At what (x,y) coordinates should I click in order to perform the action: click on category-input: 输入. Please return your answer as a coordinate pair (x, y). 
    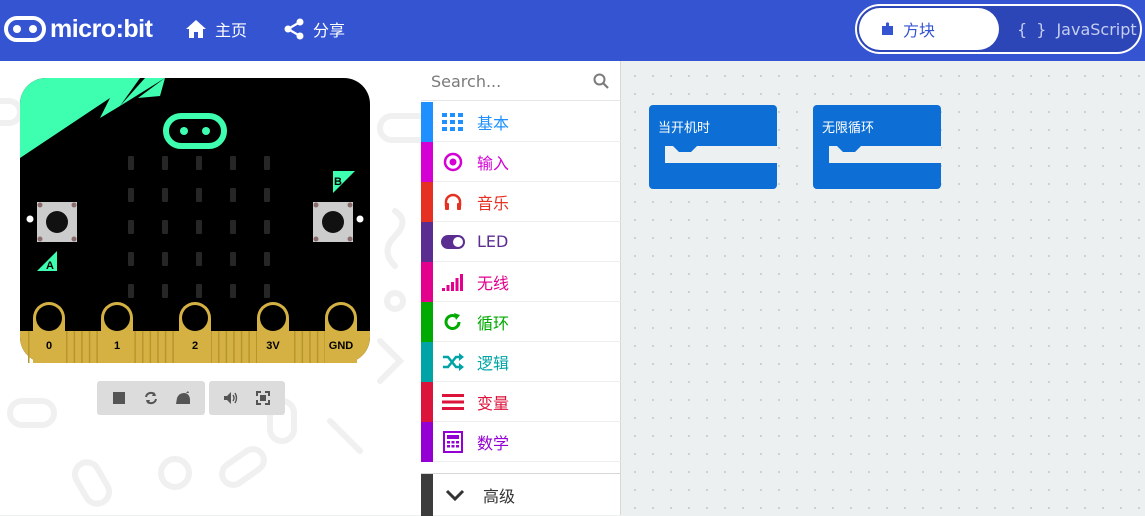
    Looking at the image, I should click on (521, 161).